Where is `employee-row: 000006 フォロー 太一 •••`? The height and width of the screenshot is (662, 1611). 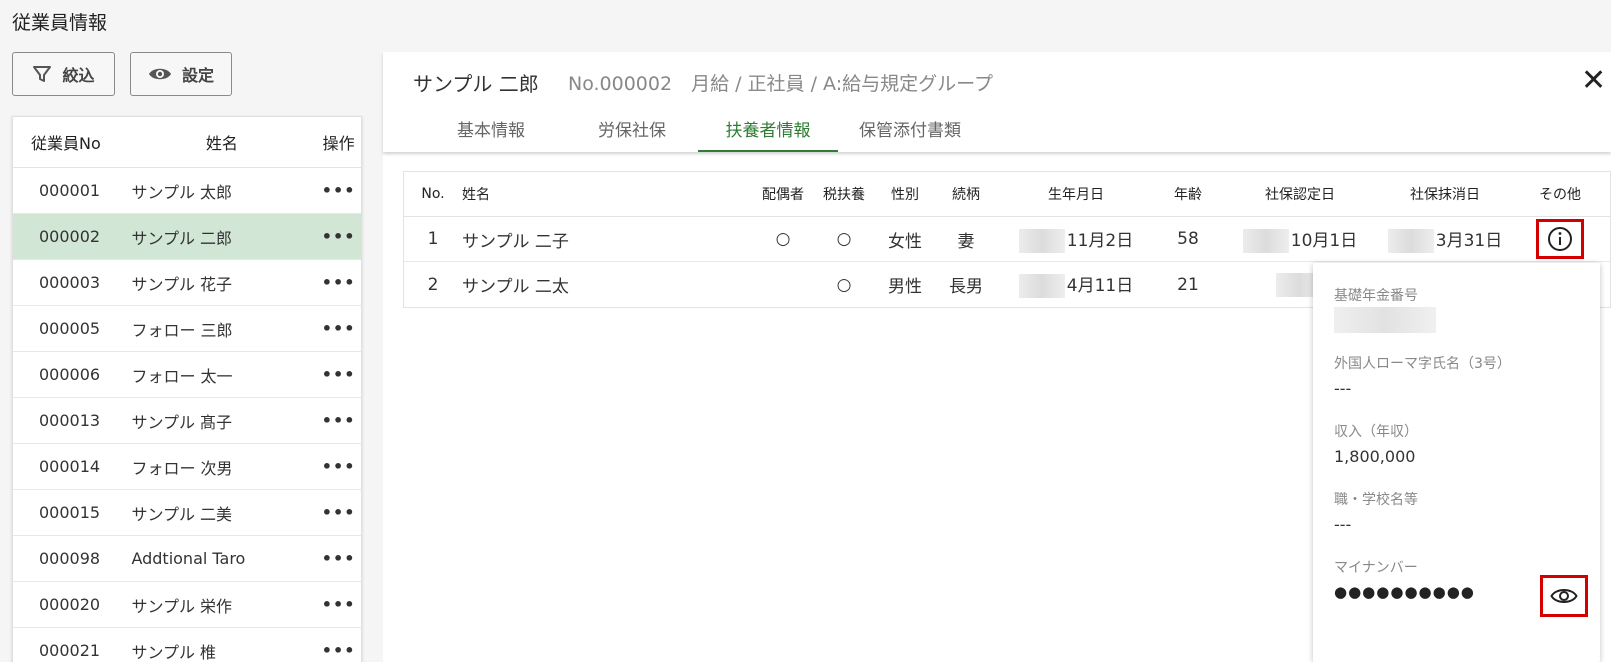 employee-row: 000006 フォロー 太一 ••• is located at coordinates (187, 375).